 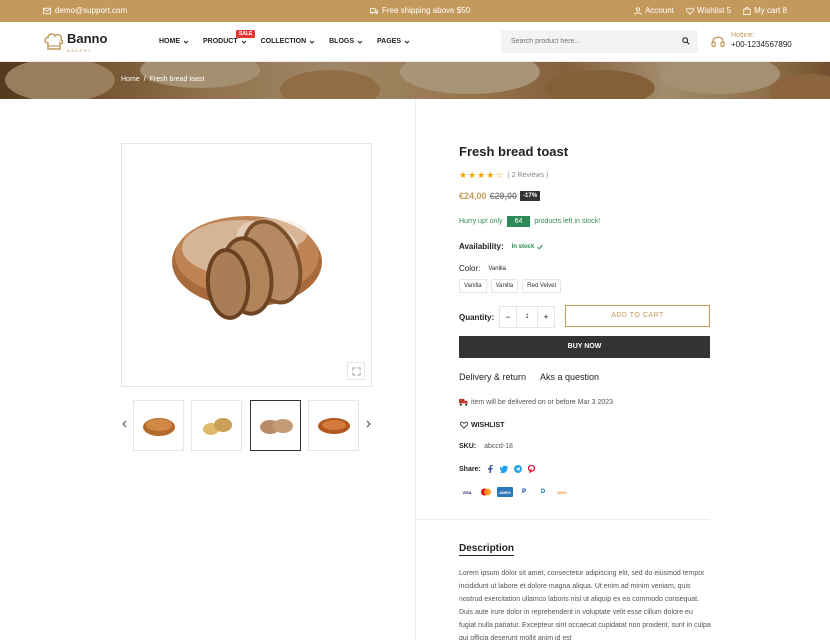 I want to click on account-link: Account, so click(x=654, y=10).